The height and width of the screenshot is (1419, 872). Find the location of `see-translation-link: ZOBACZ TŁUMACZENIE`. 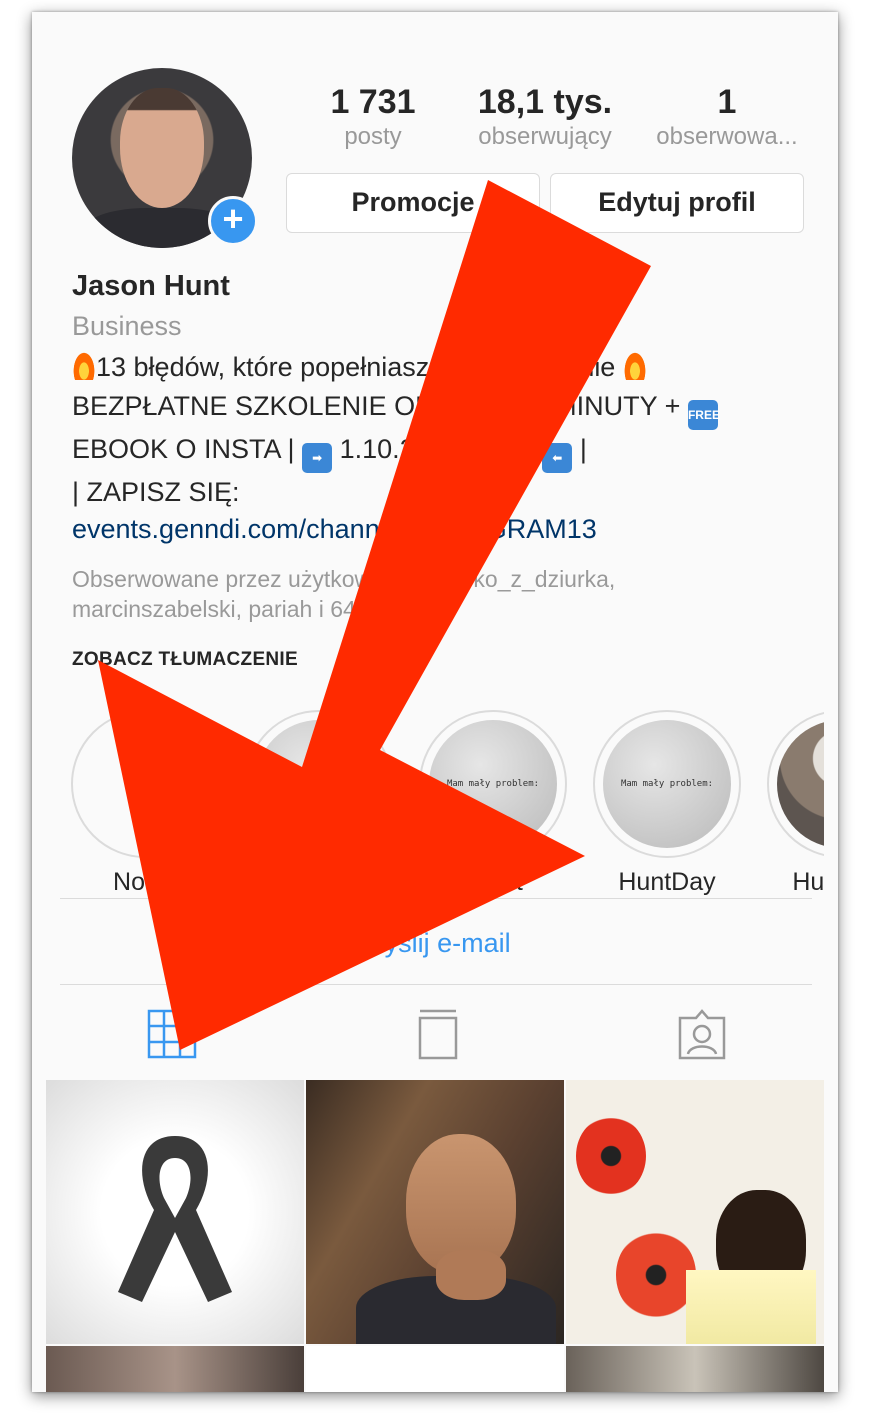

see-translation-link: ZOBACZ TŁUMACZENIE is located at coordinates (185, 660).